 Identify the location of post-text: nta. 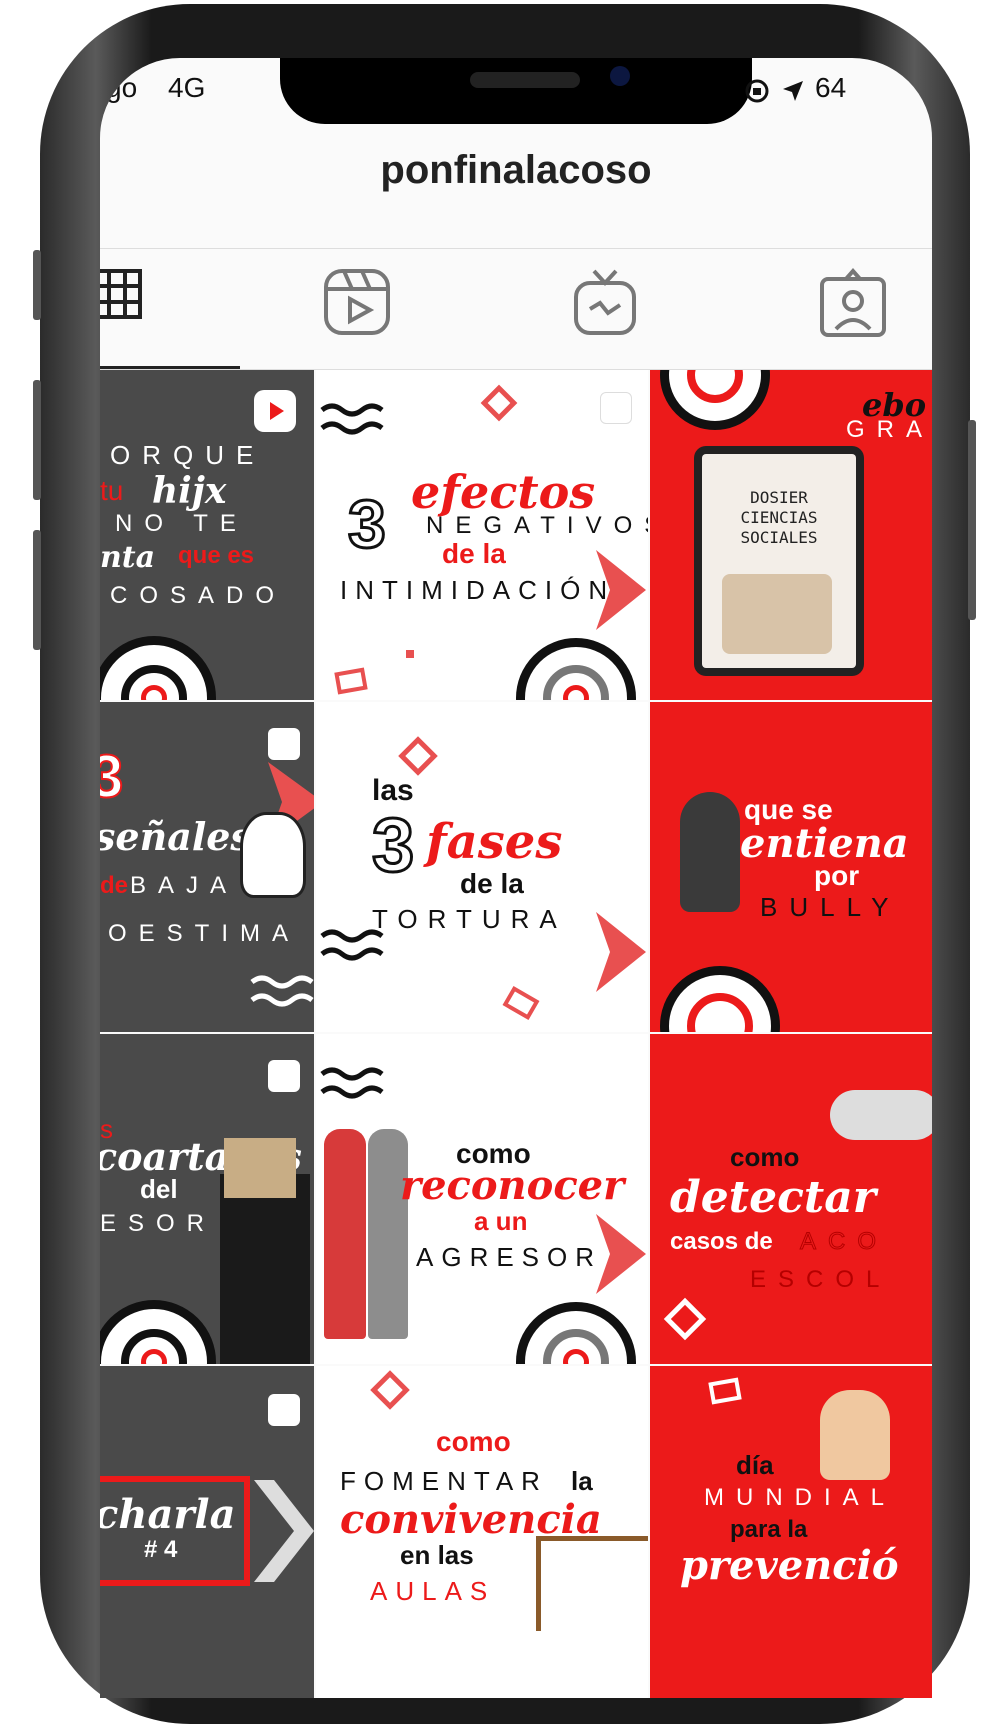
(128, 557).